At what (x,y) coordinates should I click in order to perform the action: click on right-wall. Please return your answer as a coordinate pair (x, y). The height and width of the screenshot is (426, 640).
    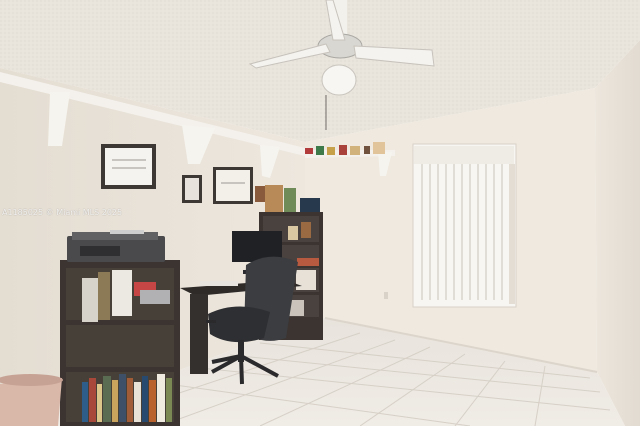
    Looking at the image, I should click on (617, 233).